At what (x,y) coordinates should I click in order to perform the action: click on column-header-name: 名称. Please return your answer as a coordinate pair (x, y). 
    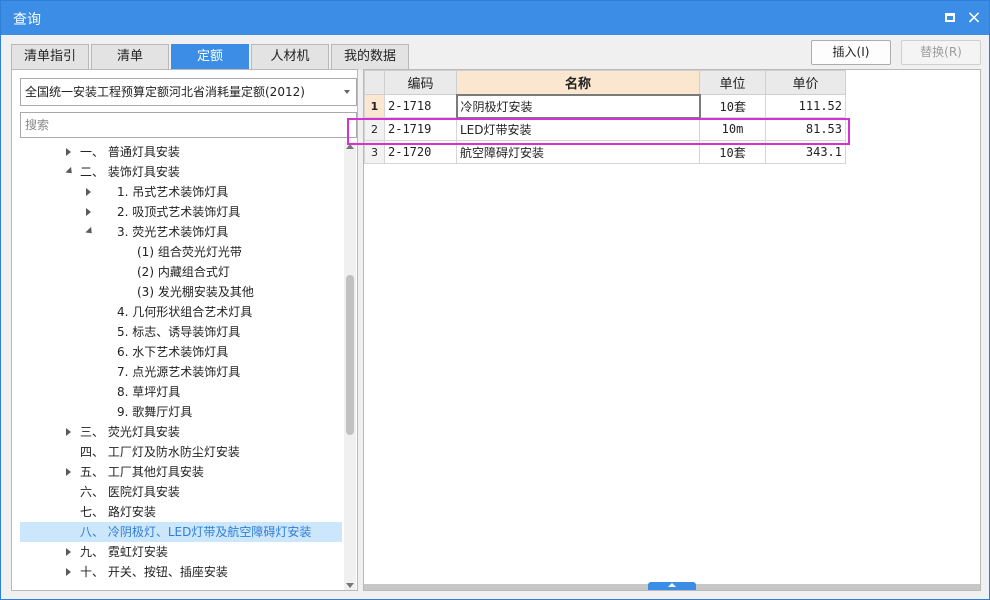
    Looking at the image, I should click on (578, 82).